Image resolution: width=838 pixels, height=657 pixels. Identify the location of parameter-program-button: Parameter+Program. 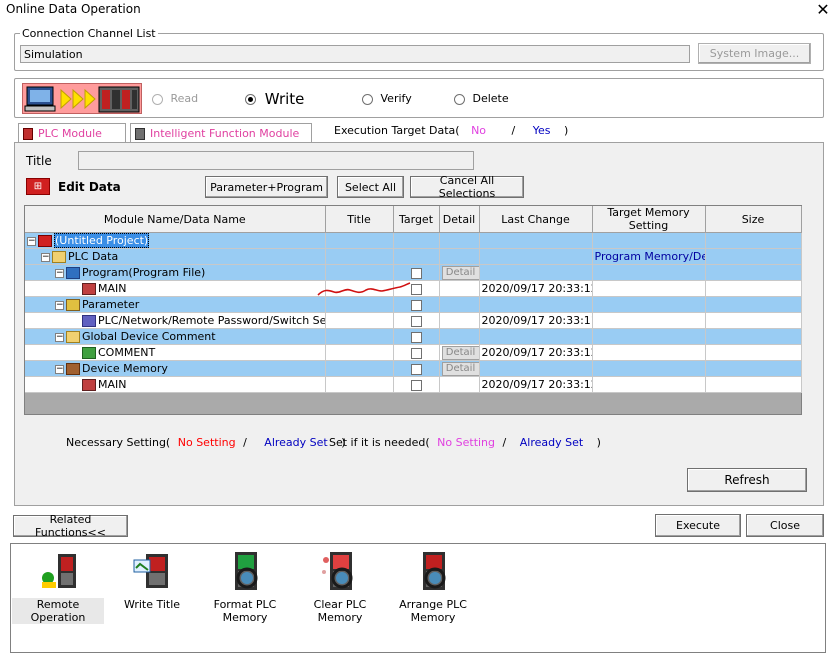
(266, 187).